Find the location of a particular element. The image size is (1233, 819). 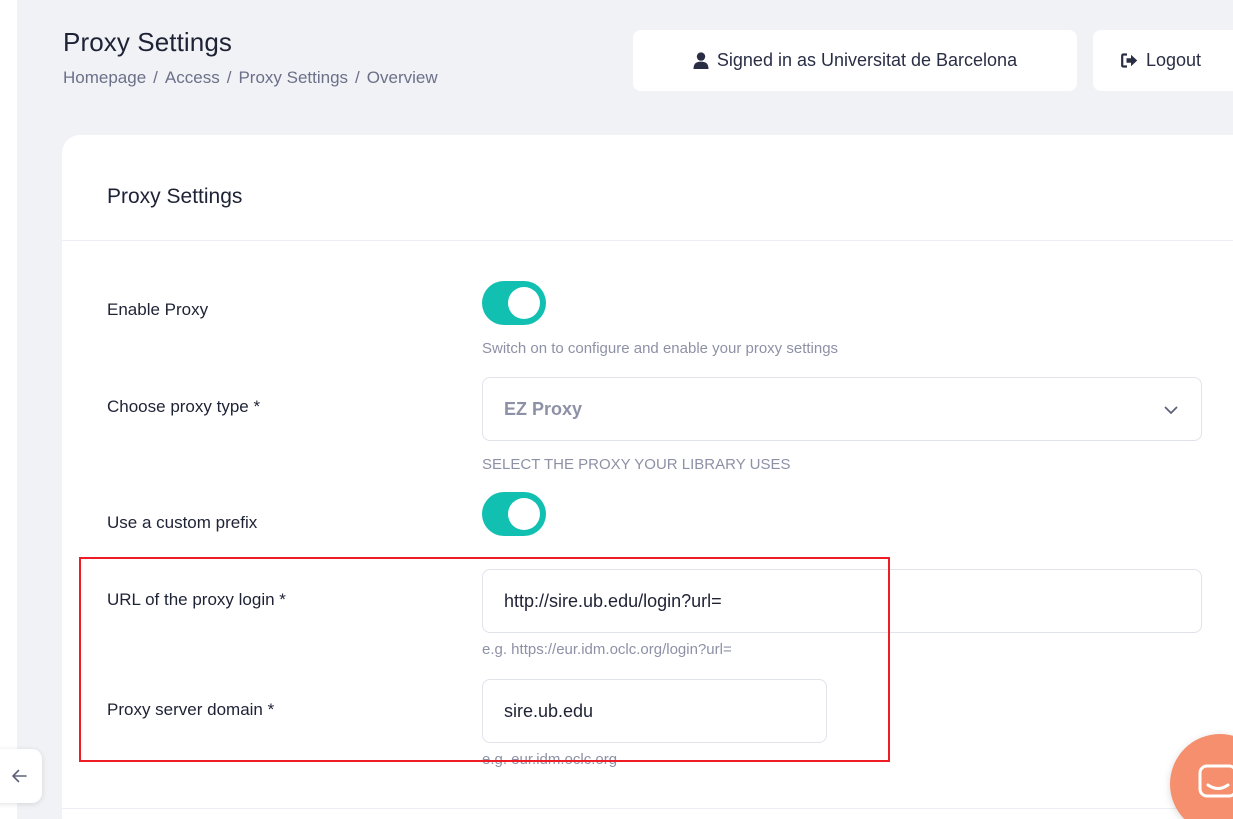

logout-button: Logout is located at coordinates (1163, 60).